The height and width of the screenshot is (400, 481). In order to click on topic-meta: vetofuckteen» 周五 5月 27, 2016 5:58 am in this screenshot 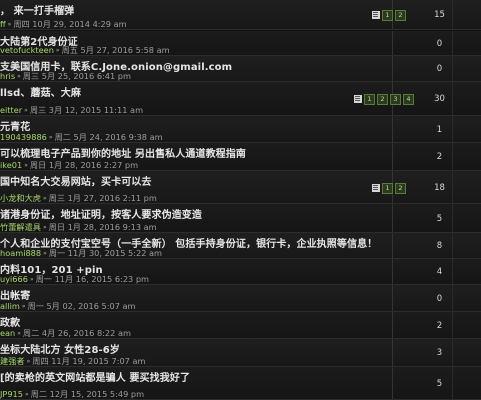, I will do `click(85, 50)`.